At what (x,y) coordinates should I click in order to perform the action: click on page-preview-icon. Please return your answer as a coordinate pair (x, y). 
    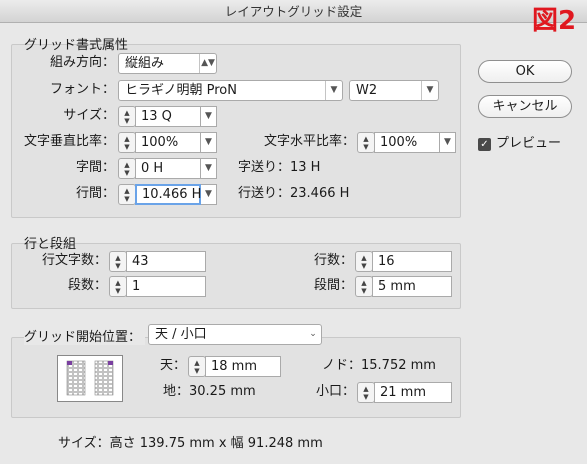
    Looking at the image, I should click on (90, 378).